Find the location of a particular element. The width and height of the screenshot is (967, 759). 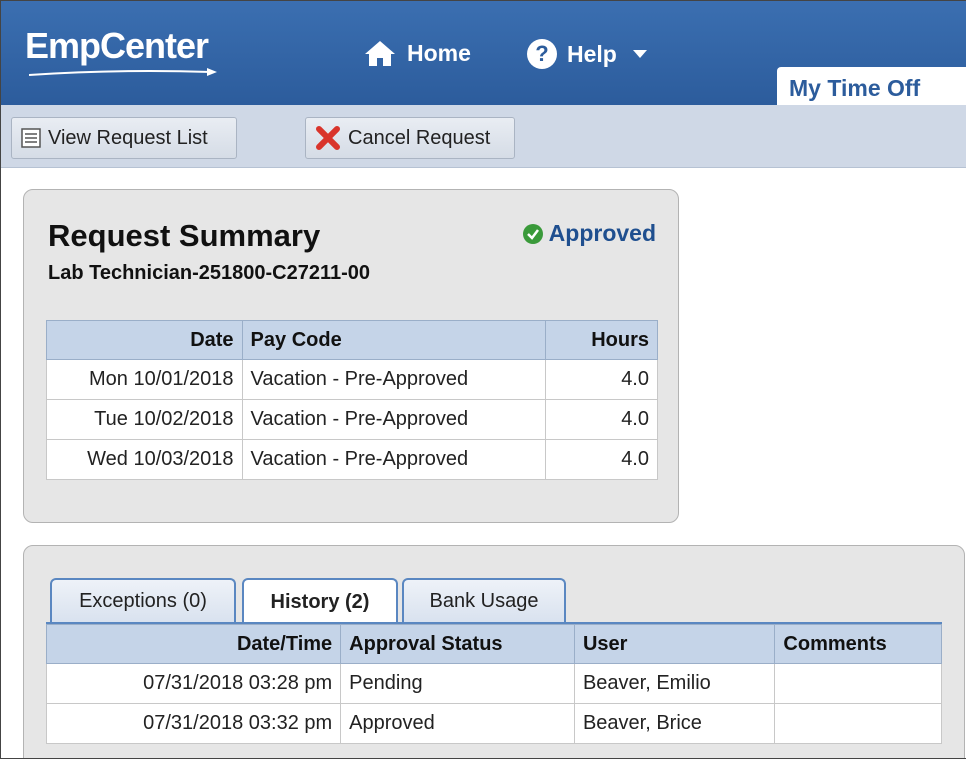

column-header-pay-code: Pay Code is located at coordinates (393, 340).